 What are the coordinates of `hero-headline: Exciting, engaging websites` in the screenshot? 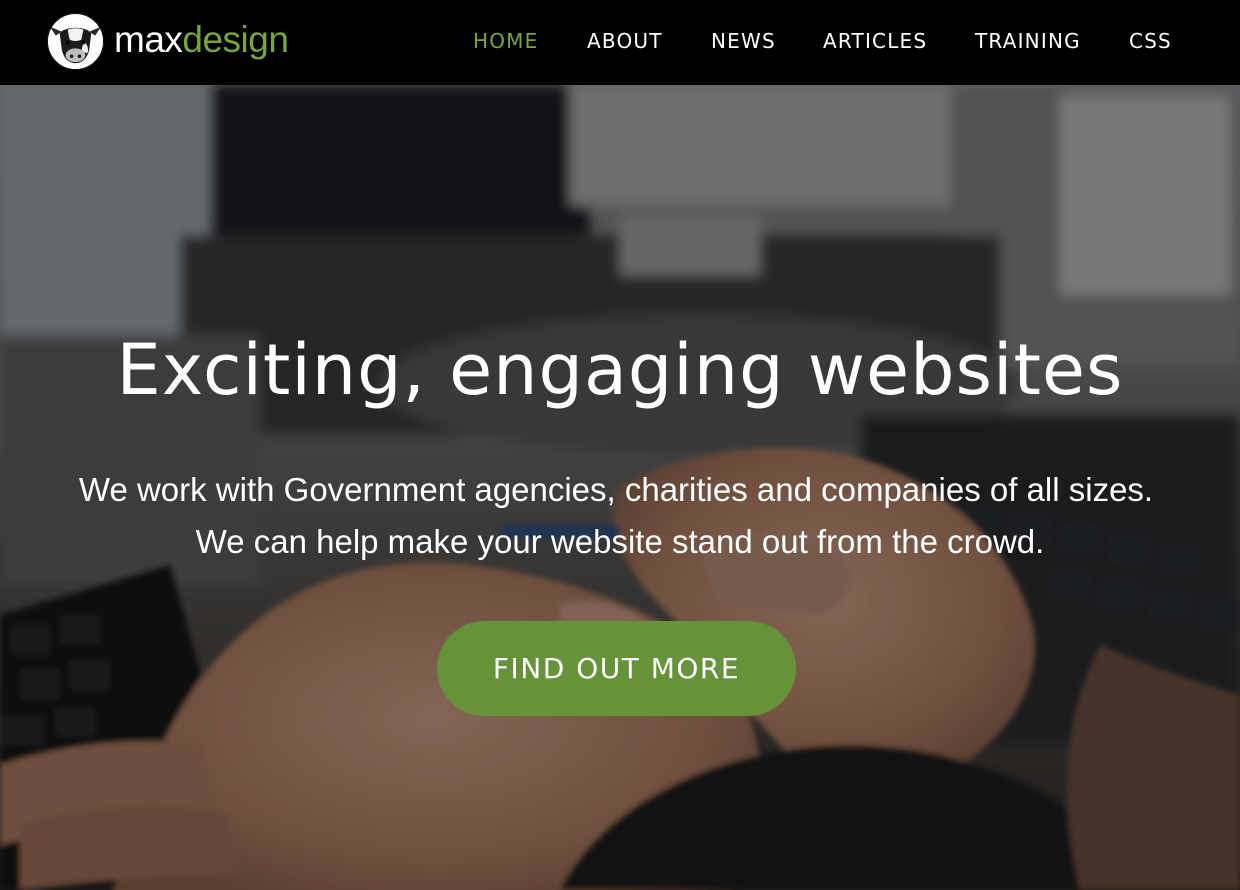 It's located at (620, 370).